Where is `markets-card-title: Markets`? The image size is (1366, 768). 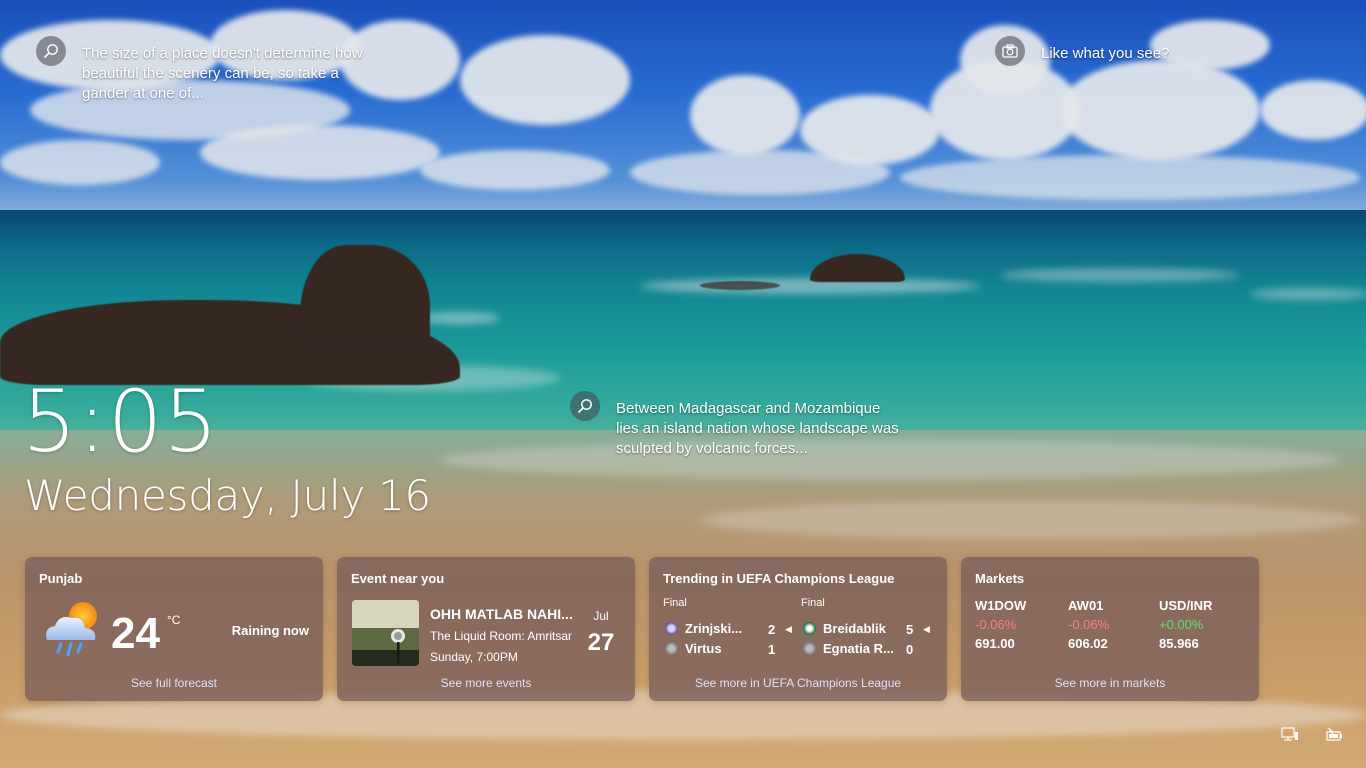 markets-card-title: Markets is located at coordinates (1000, 578).